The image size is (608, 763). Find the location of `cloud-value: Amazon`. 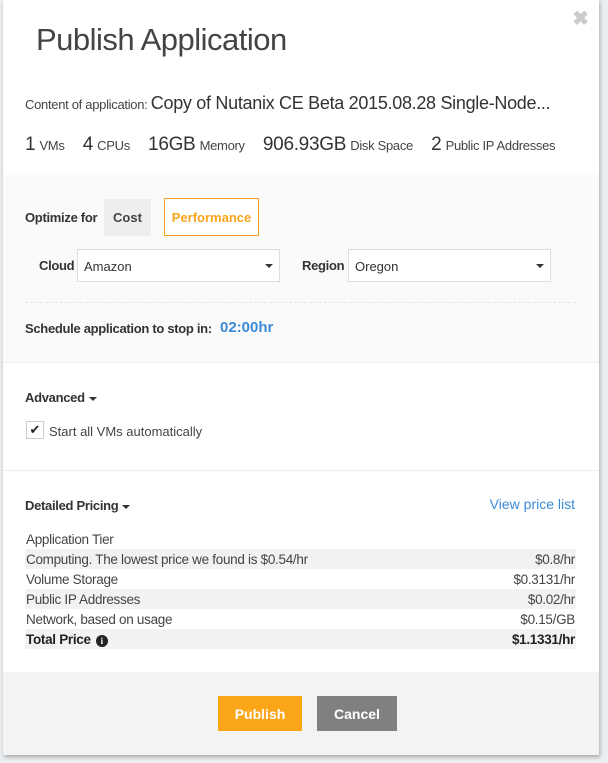

cloud-value: Amazon is located at coordinates (108, 266).